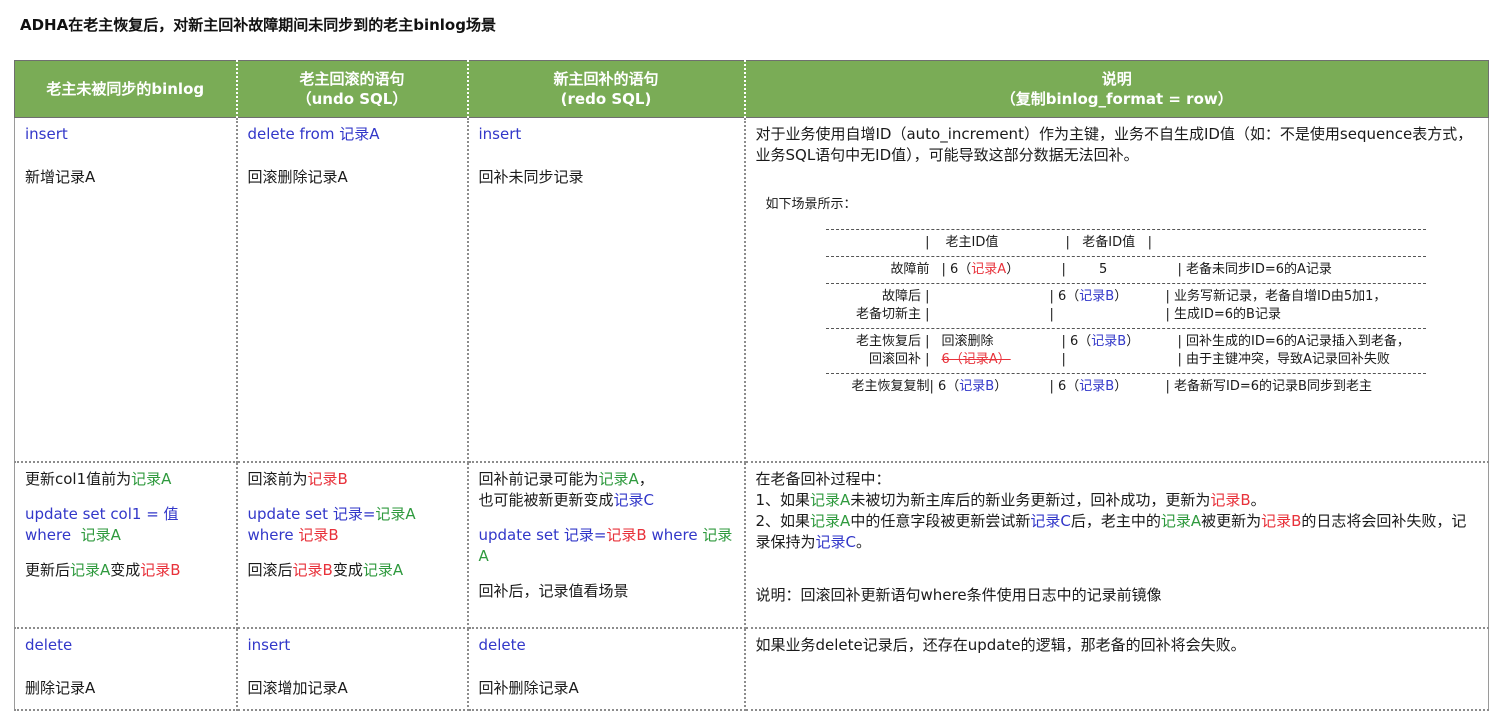 The width and height of the screenshot is (1492, 714). I want to click on cell-redo-delete: delete 回补删除记录A, so click(606, 669).